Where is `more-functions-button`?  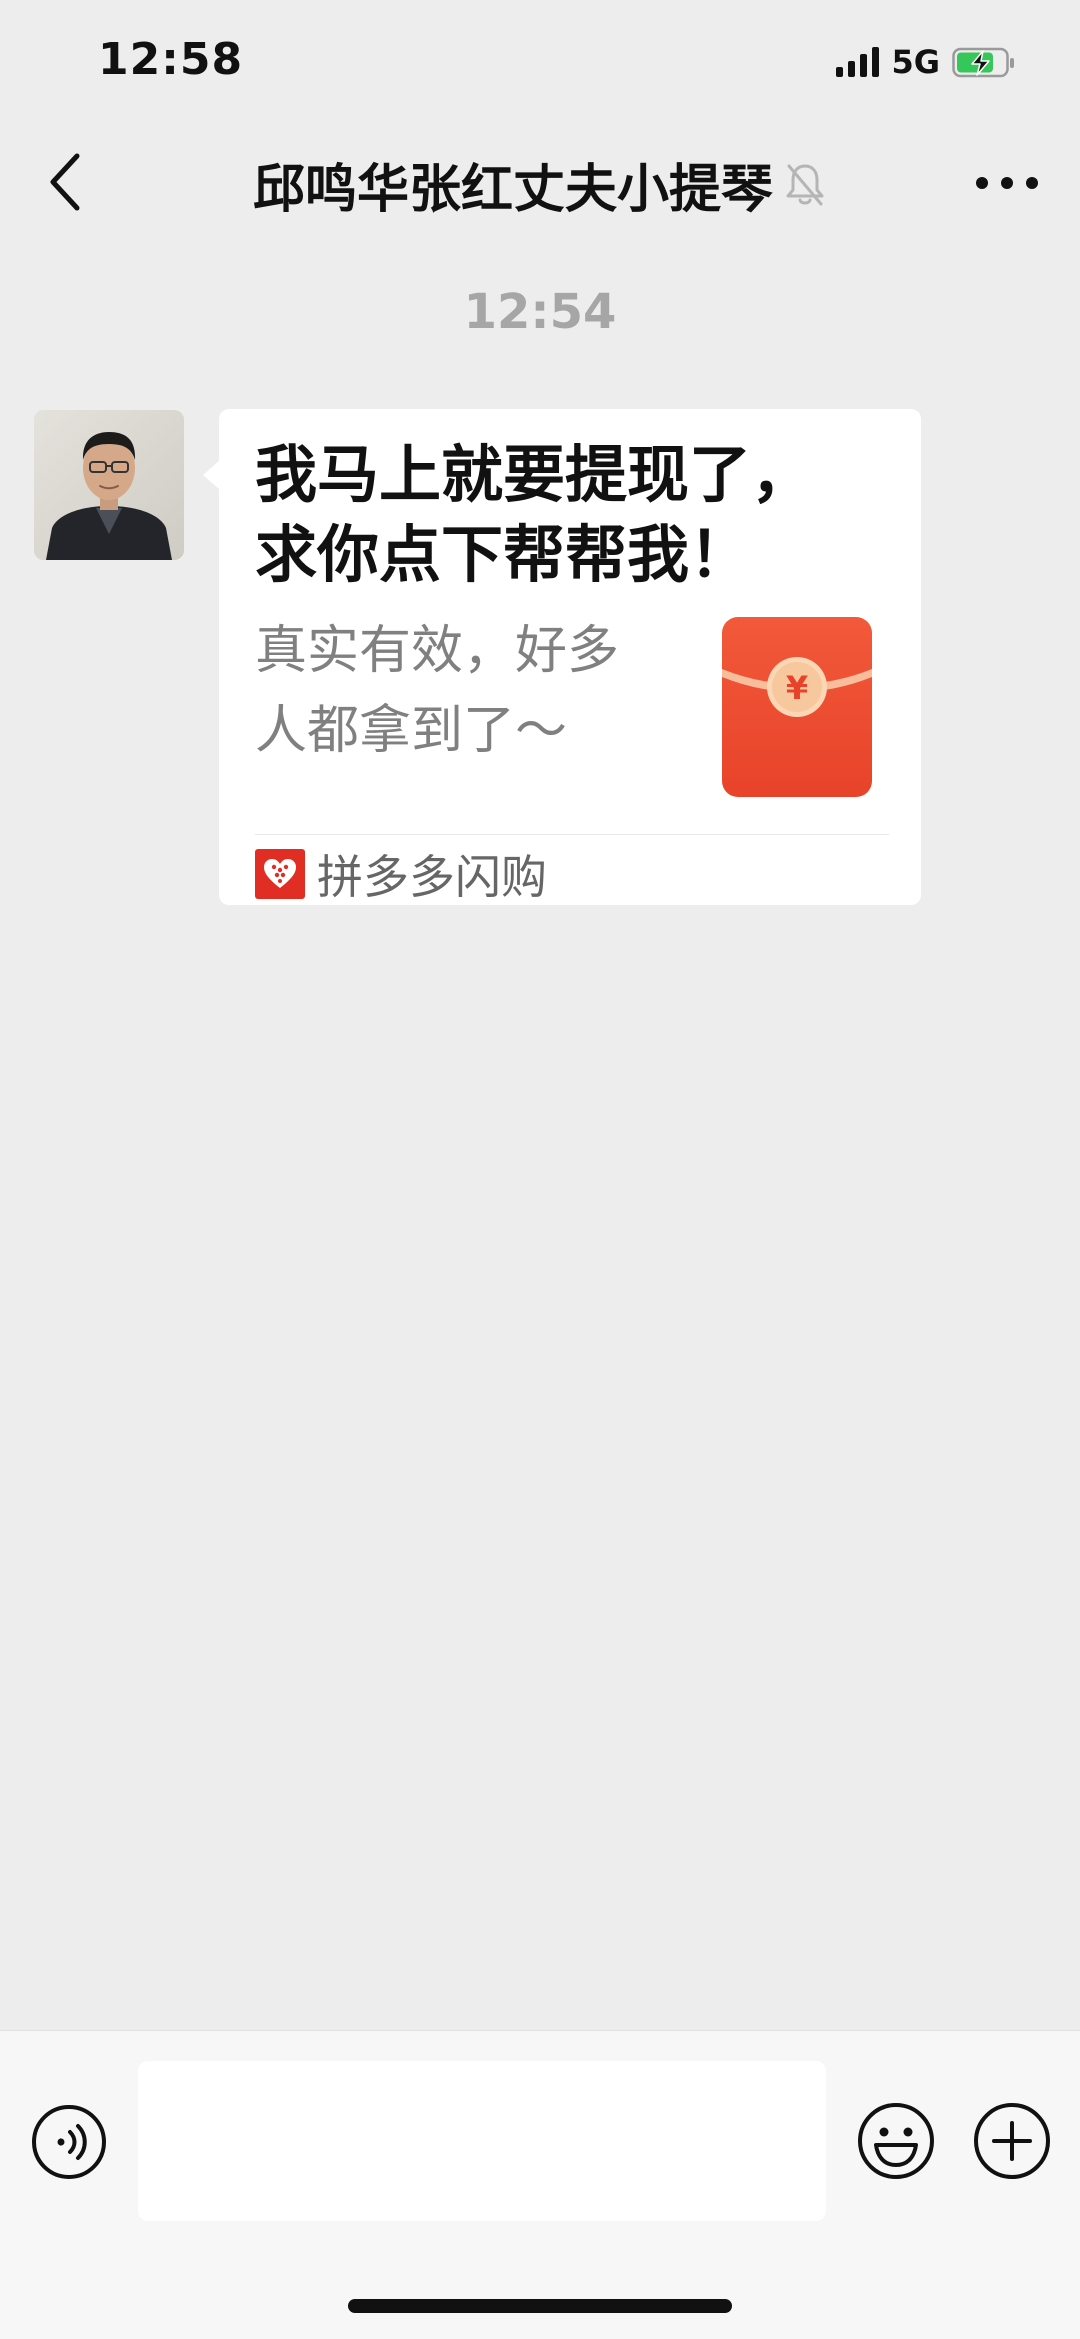 more-functions-button is located at coordinates (1012, 2141).